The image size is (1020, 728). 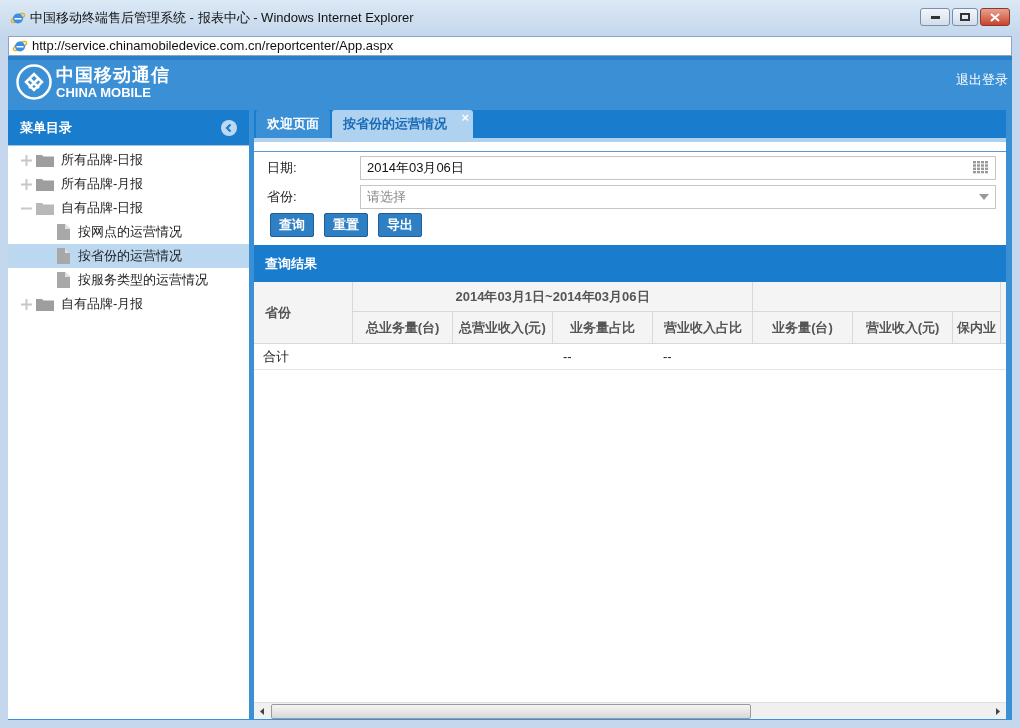 What do you see at coordinates (503, 327) in the screenshot?
I see `column-header: 总营业收入(元)` at bounding box center [503, 327].